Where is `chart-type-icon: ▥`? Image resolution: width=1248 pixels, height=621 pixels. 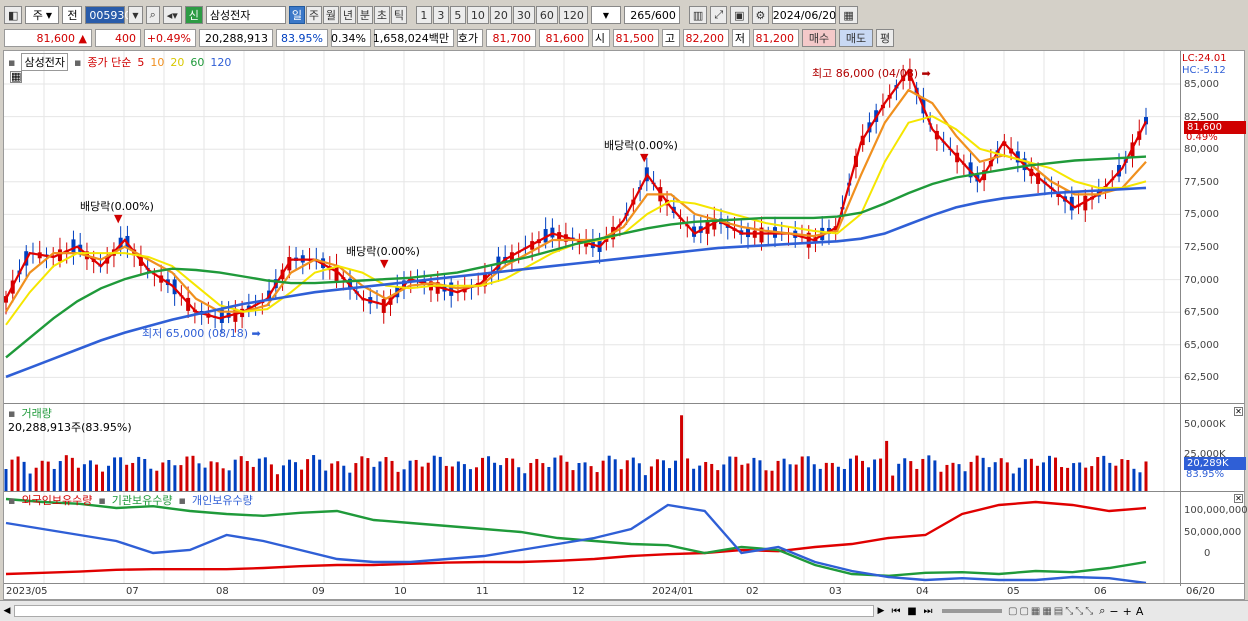 chart-type-icon: ▥ is located at coordinates (698, 15).